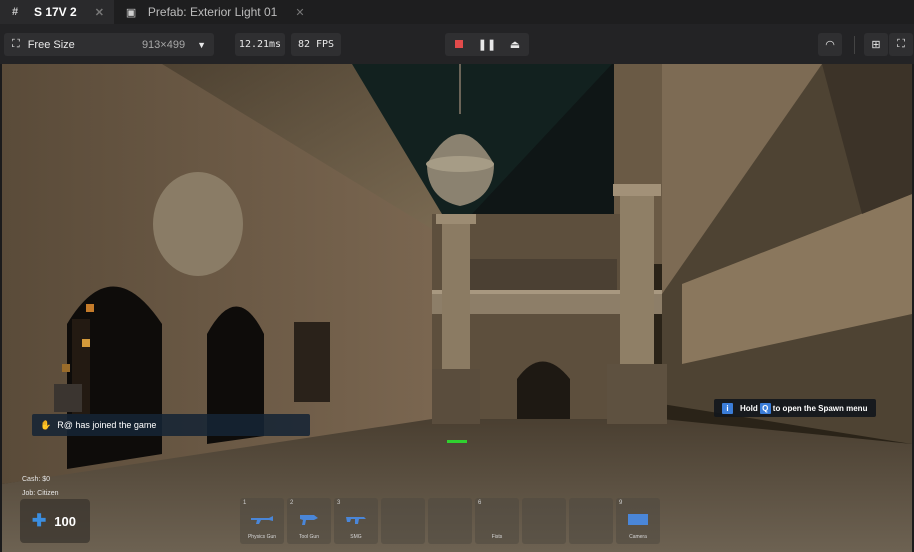  Describe the element at coordinates (260, 44) in the screenshot. I see `frame-time-readout: 12.21ms` at that location.